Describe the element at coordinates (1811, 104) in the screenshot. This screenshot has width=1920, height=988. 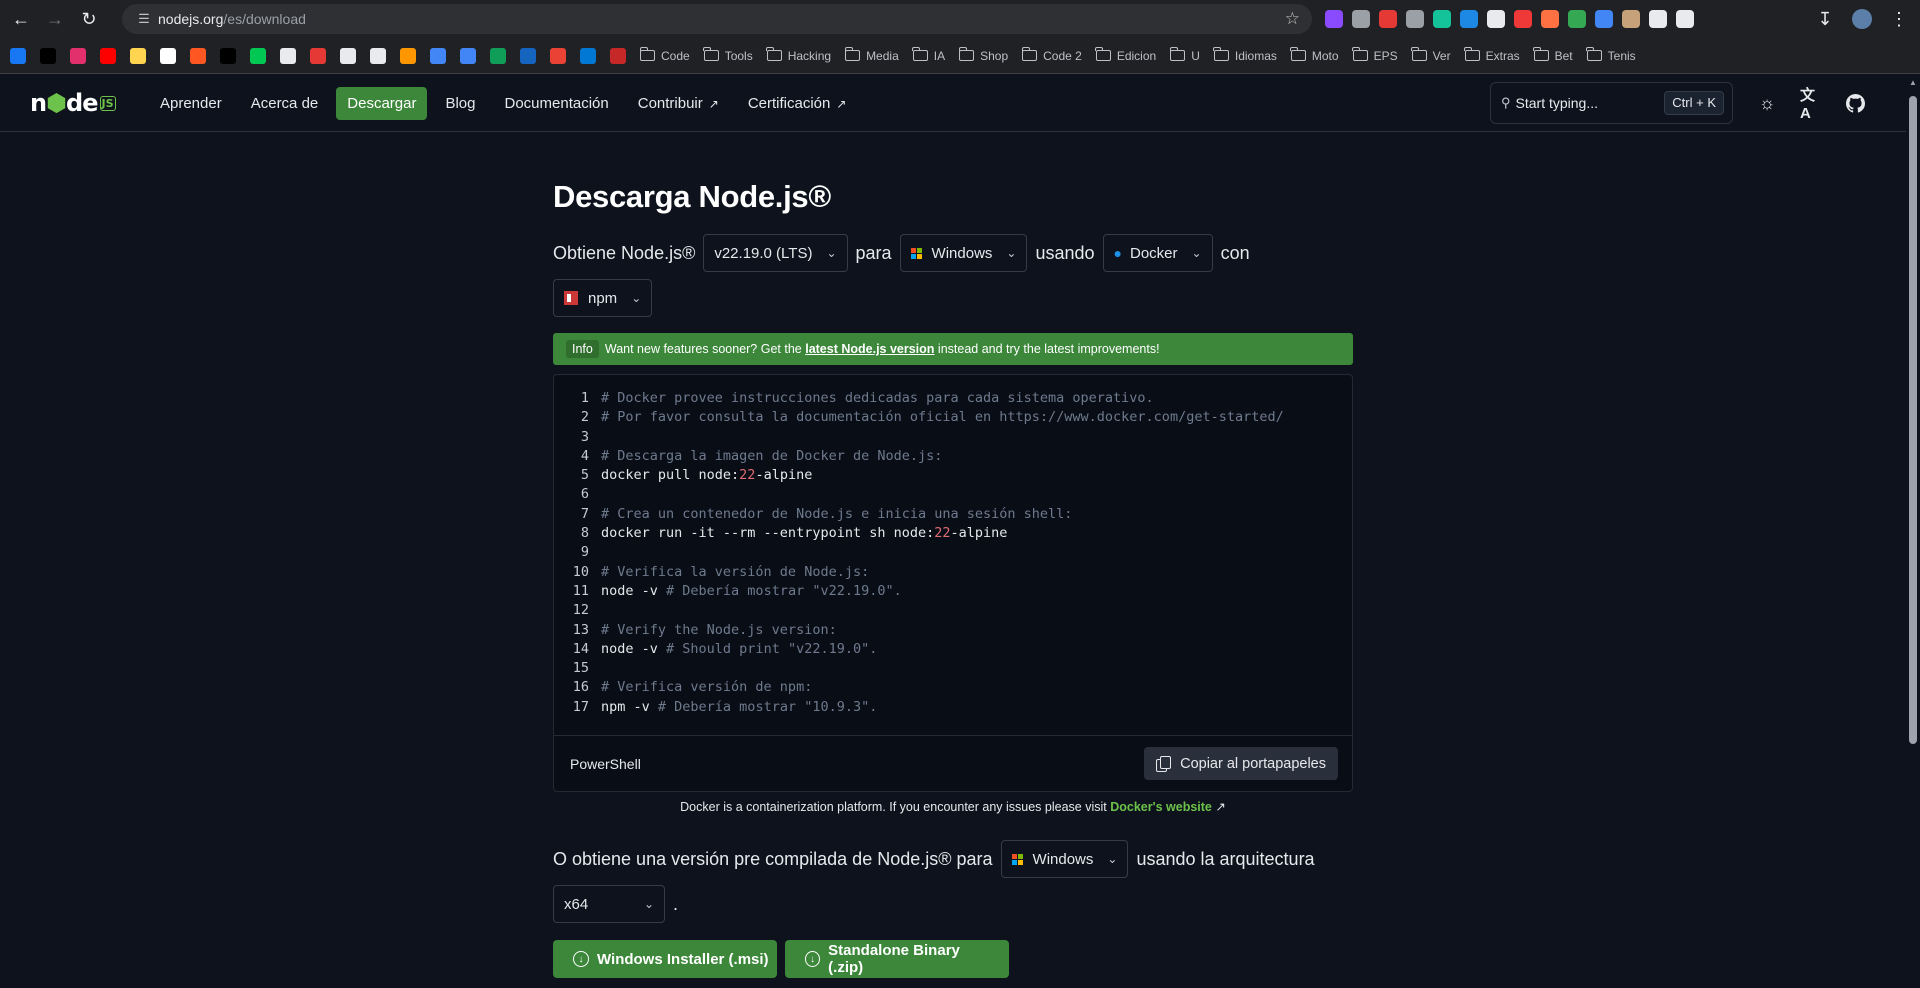
I see `language-icon: 文A` at that location.